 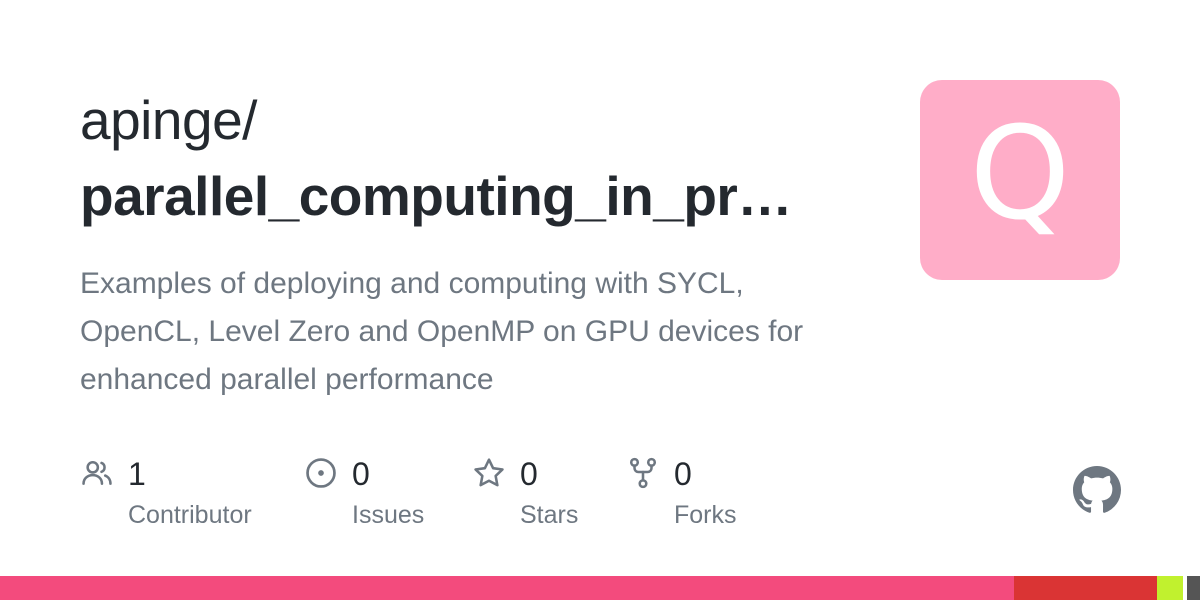 What do you see at coordinates (168, 120) in the screenshot?
I see `repo-owner: apinge/` at bounding box center [168, 120].